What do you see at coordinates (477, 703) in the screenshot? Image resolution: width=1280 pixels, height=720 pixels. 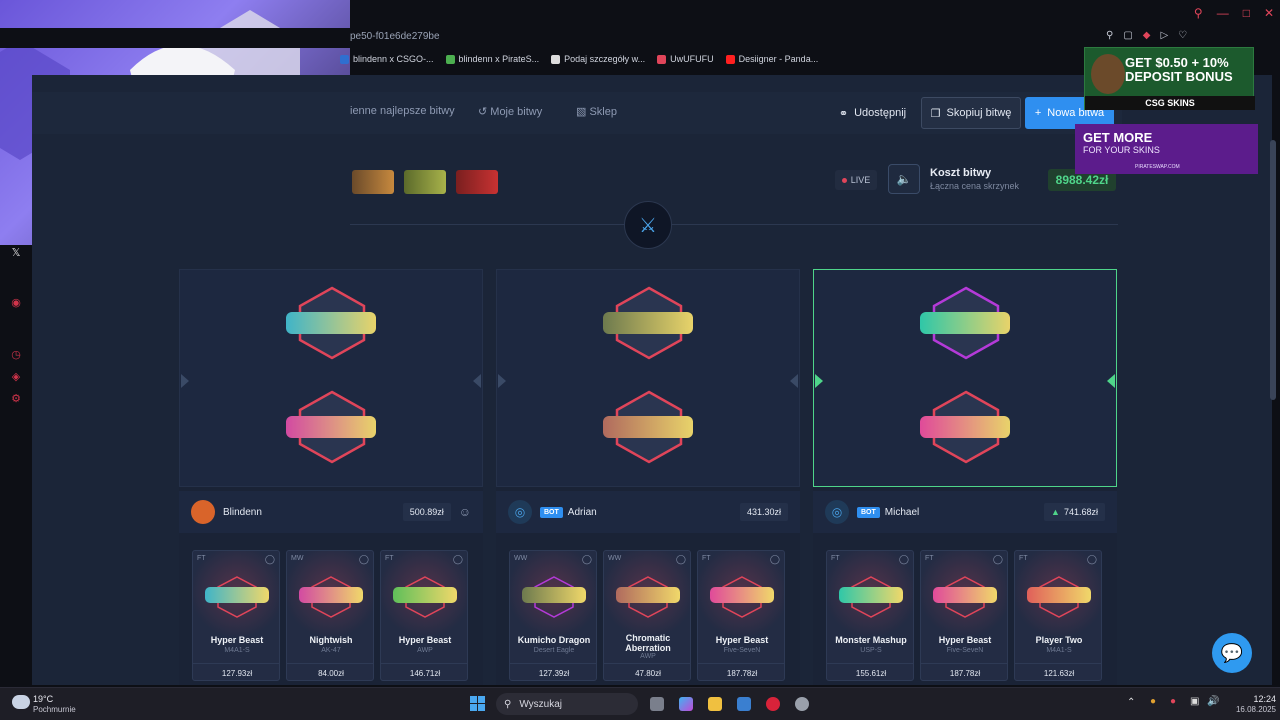 I see `windows-start-icon` at bounding box center [477, 703].